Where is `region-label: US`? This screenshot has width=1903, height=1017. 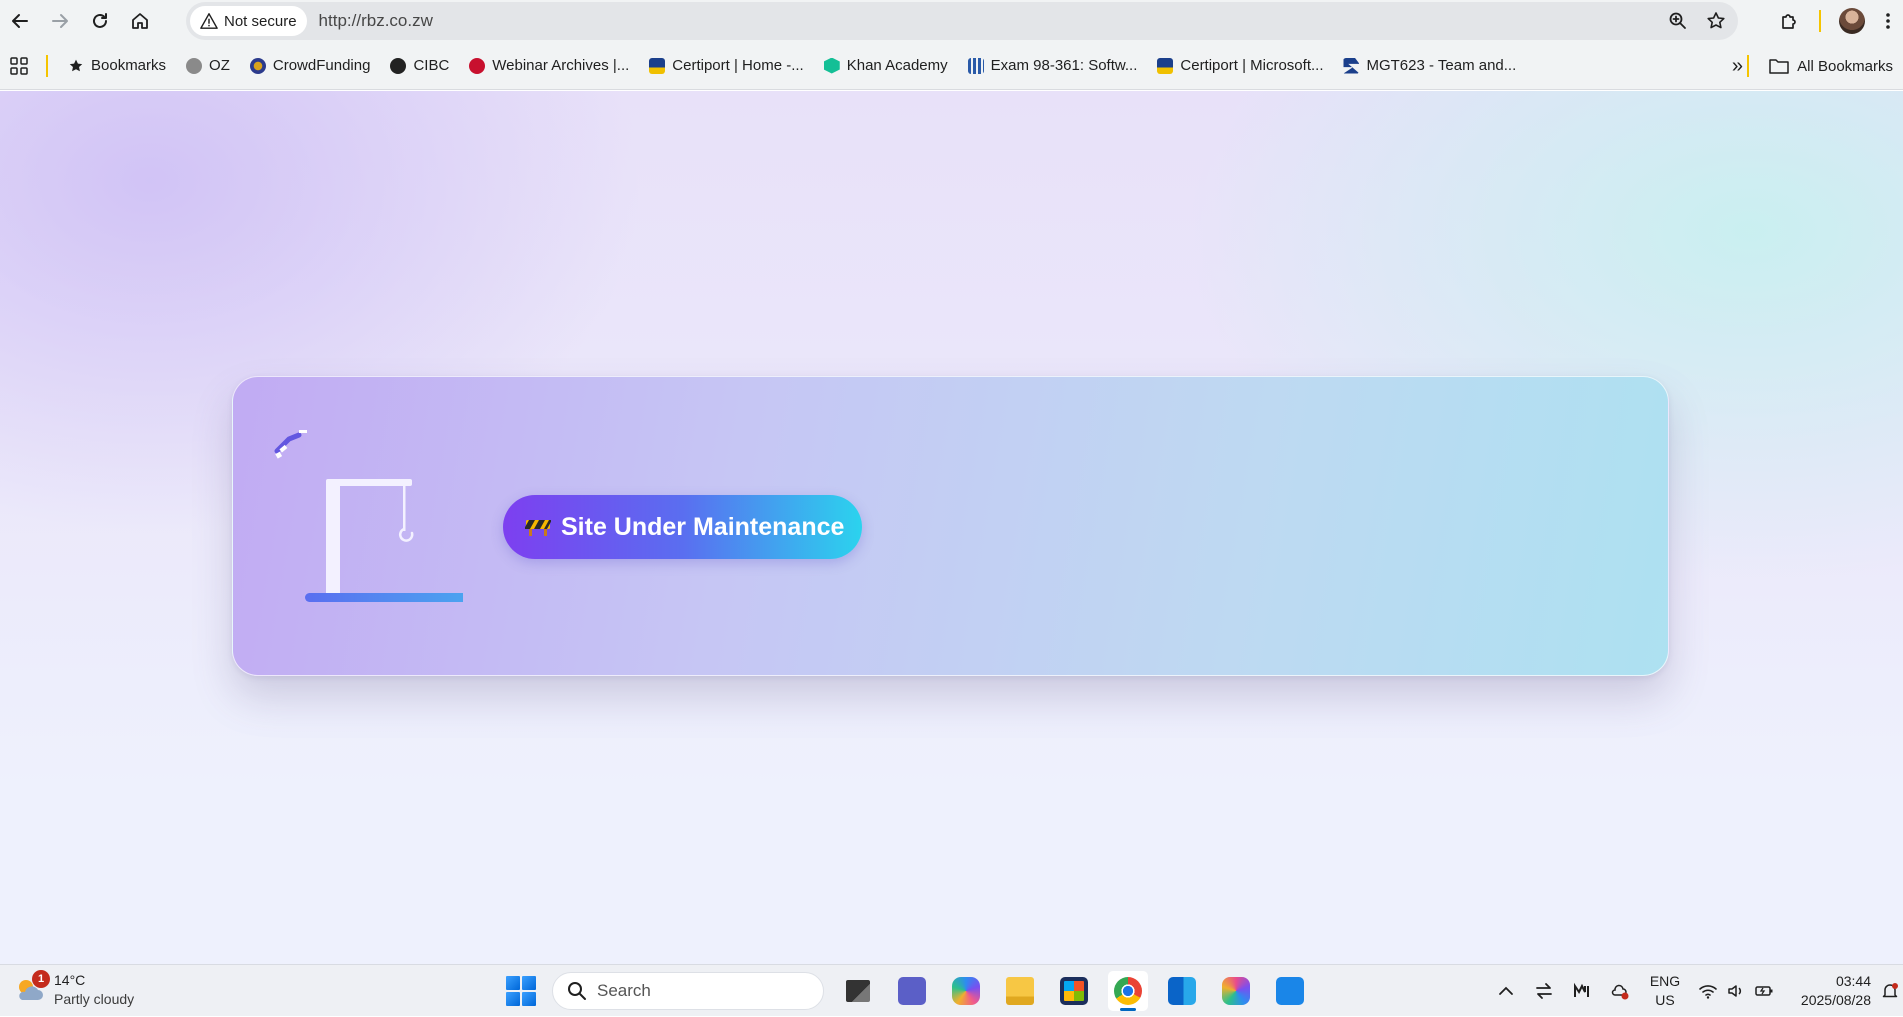 region-label: US is located at coordinates (1665, 1000).